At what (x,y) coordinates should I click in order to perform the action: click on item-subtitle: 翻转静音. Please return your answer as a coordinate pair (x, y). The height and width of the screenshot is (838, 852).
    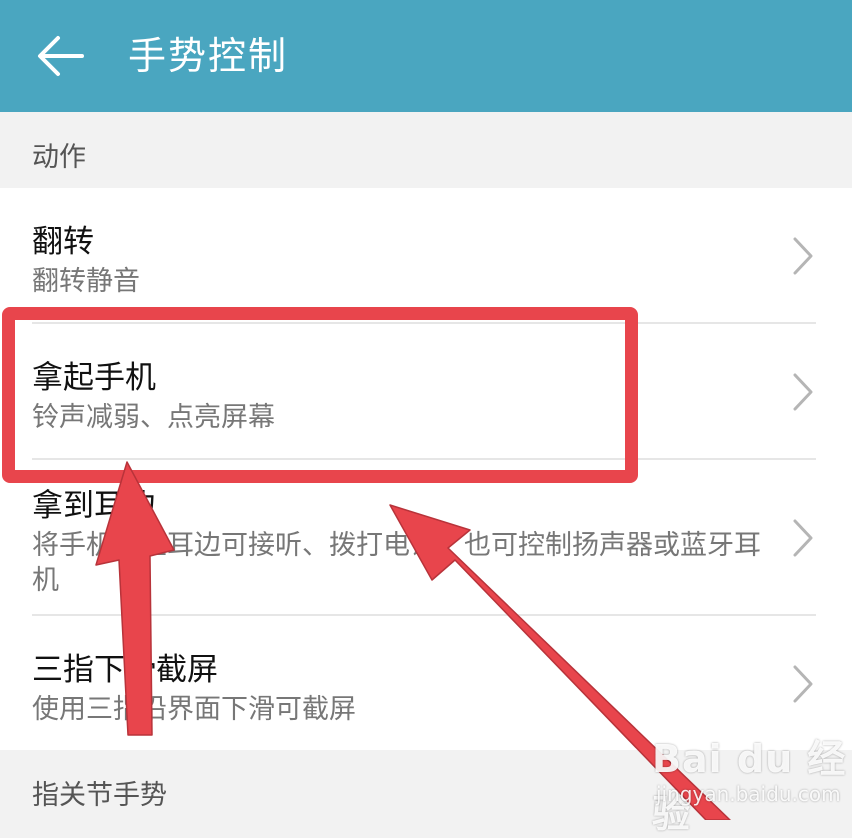
    Looking at the image, I should click on (86, 281).